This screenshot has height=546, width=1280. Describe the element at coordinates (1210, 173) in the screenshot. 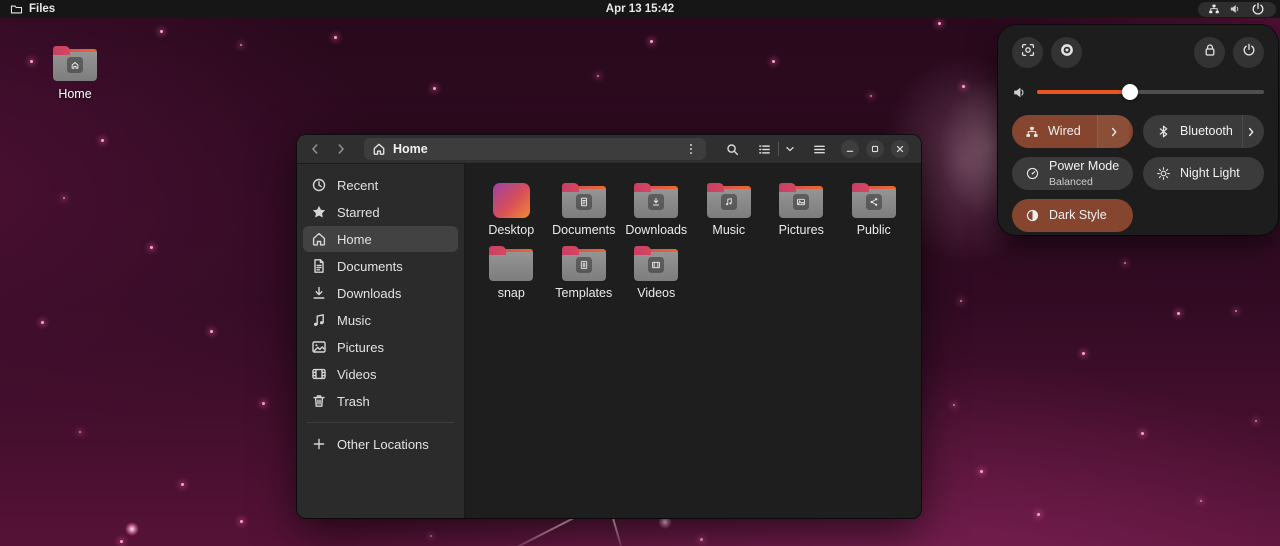

I see `toggle-label: Night Light` at that location.